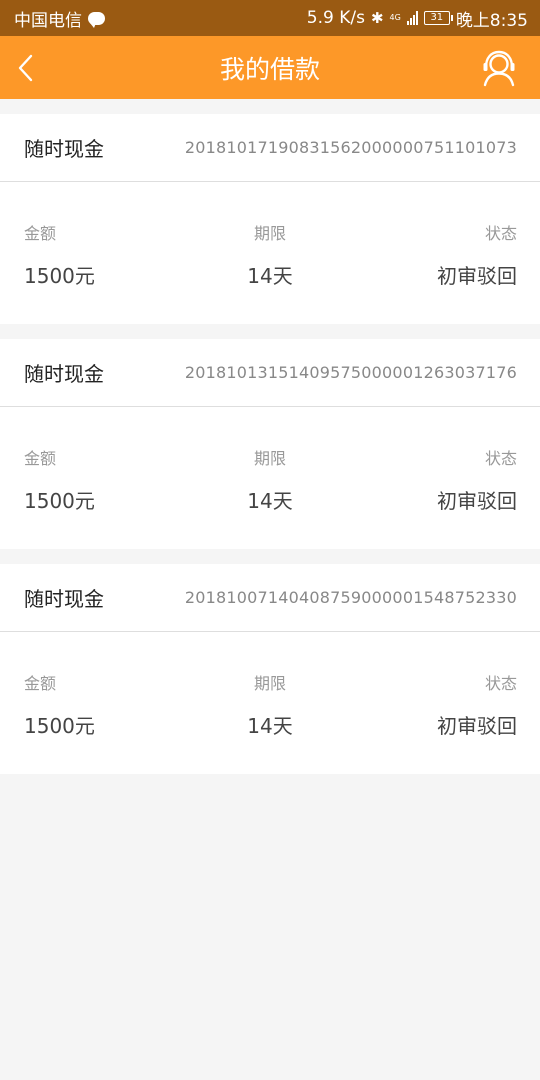 The height and width of the screenshot is (1080, 540). I want to click on network-type-label: 4G, so click(395, 17).